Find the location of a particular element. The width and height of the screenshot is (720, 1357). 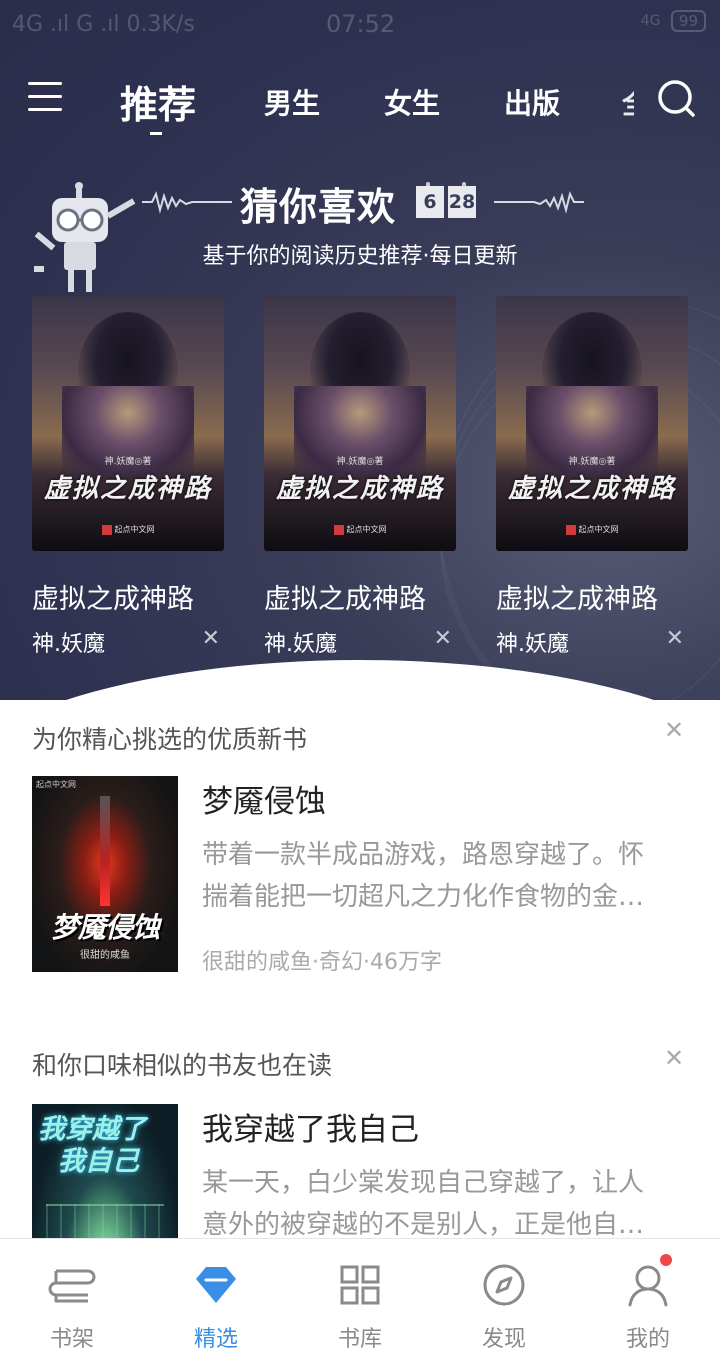

tab-label: 我的 is located at coordinates (647, 1339).